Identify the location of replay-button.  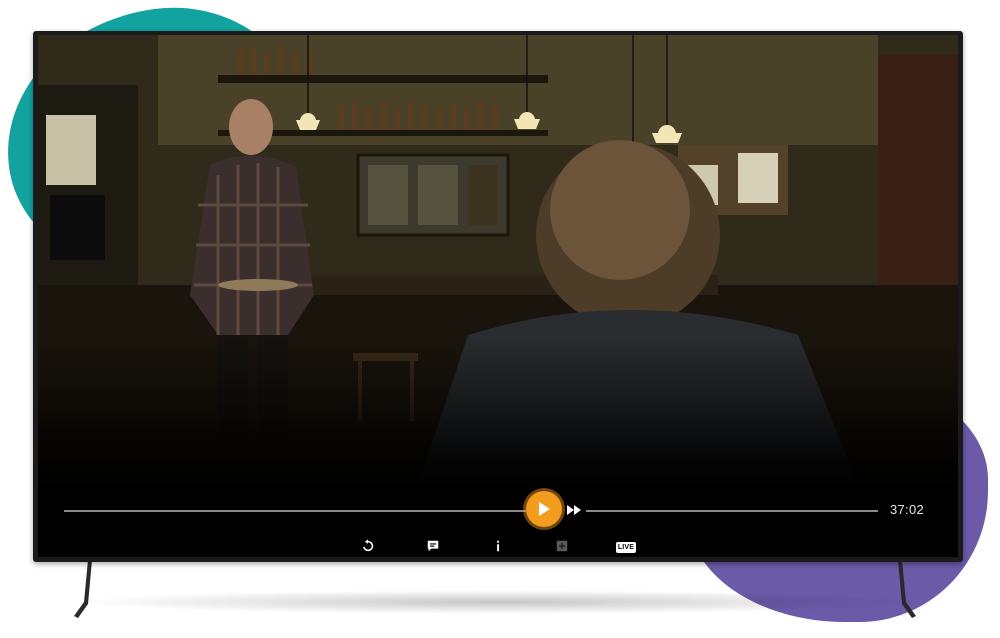
(368, 546).